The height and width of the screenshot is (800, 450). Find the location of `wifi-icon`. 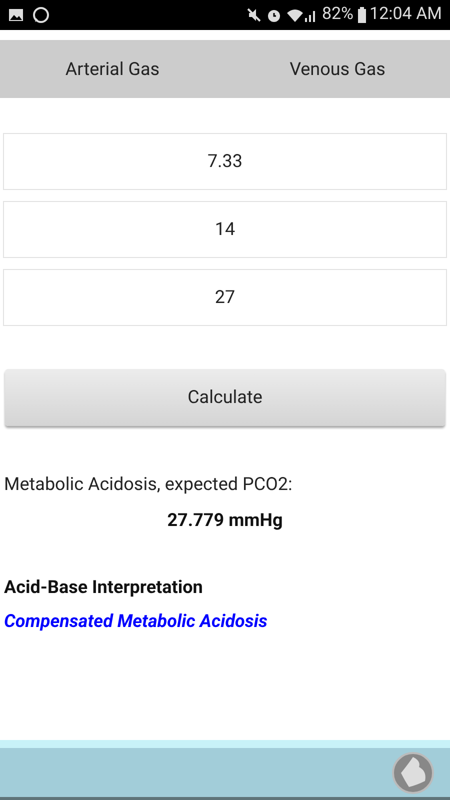

wifi-icon is located at coordinates (295, 15).